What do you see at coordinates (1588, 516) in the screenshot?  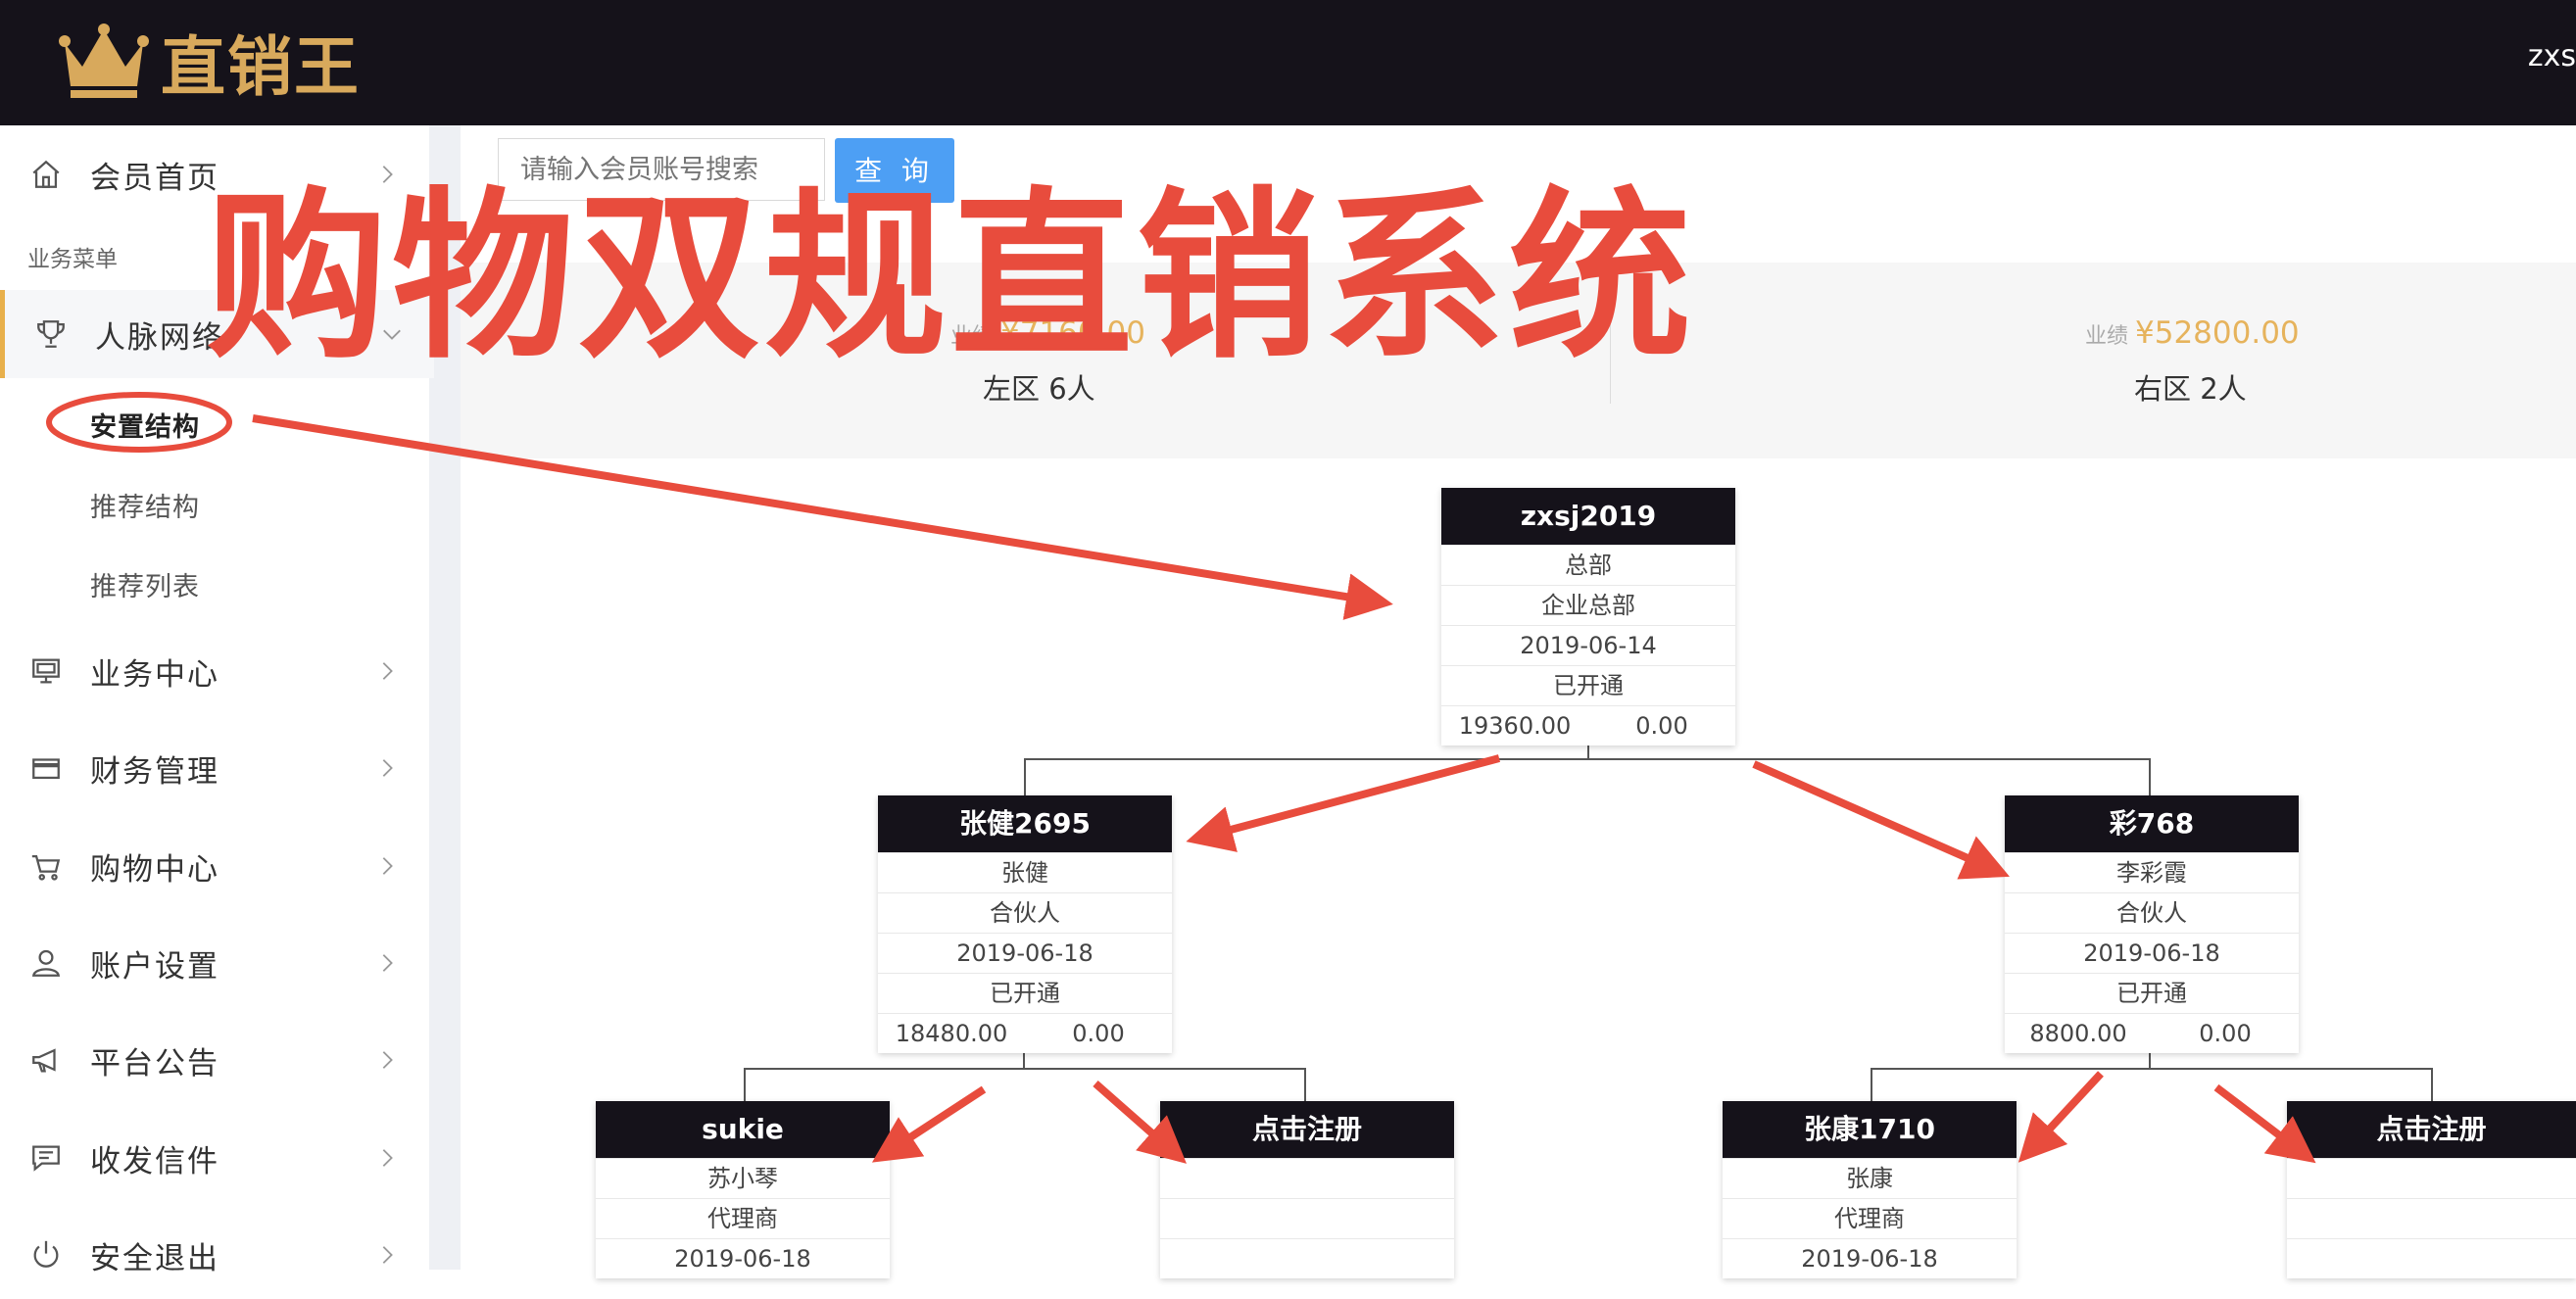 I see `node-account: zxsj2019` at bounding box center [1588, 516].